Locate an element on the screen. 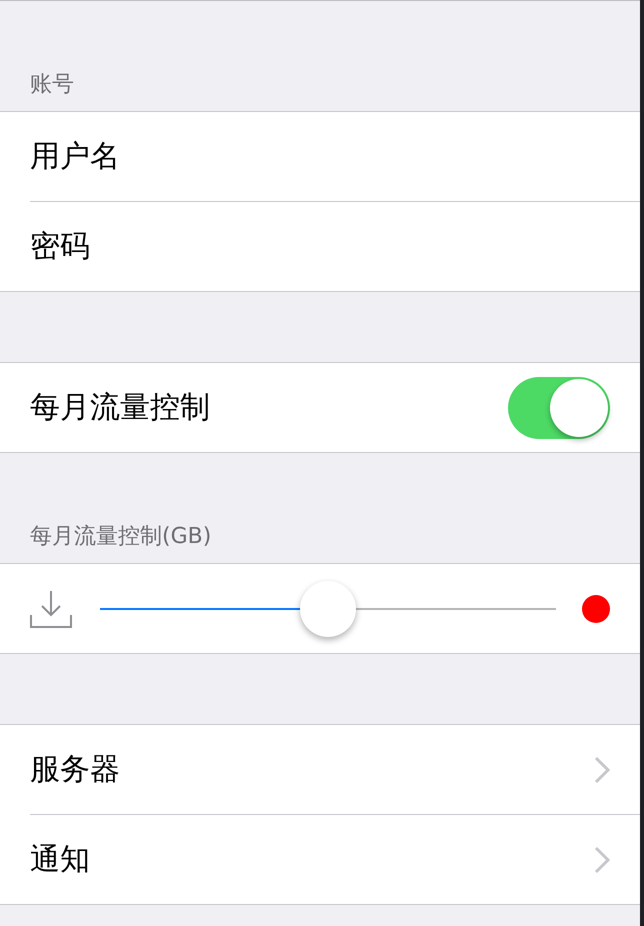  record-dot is located at coordinates (596, 608).